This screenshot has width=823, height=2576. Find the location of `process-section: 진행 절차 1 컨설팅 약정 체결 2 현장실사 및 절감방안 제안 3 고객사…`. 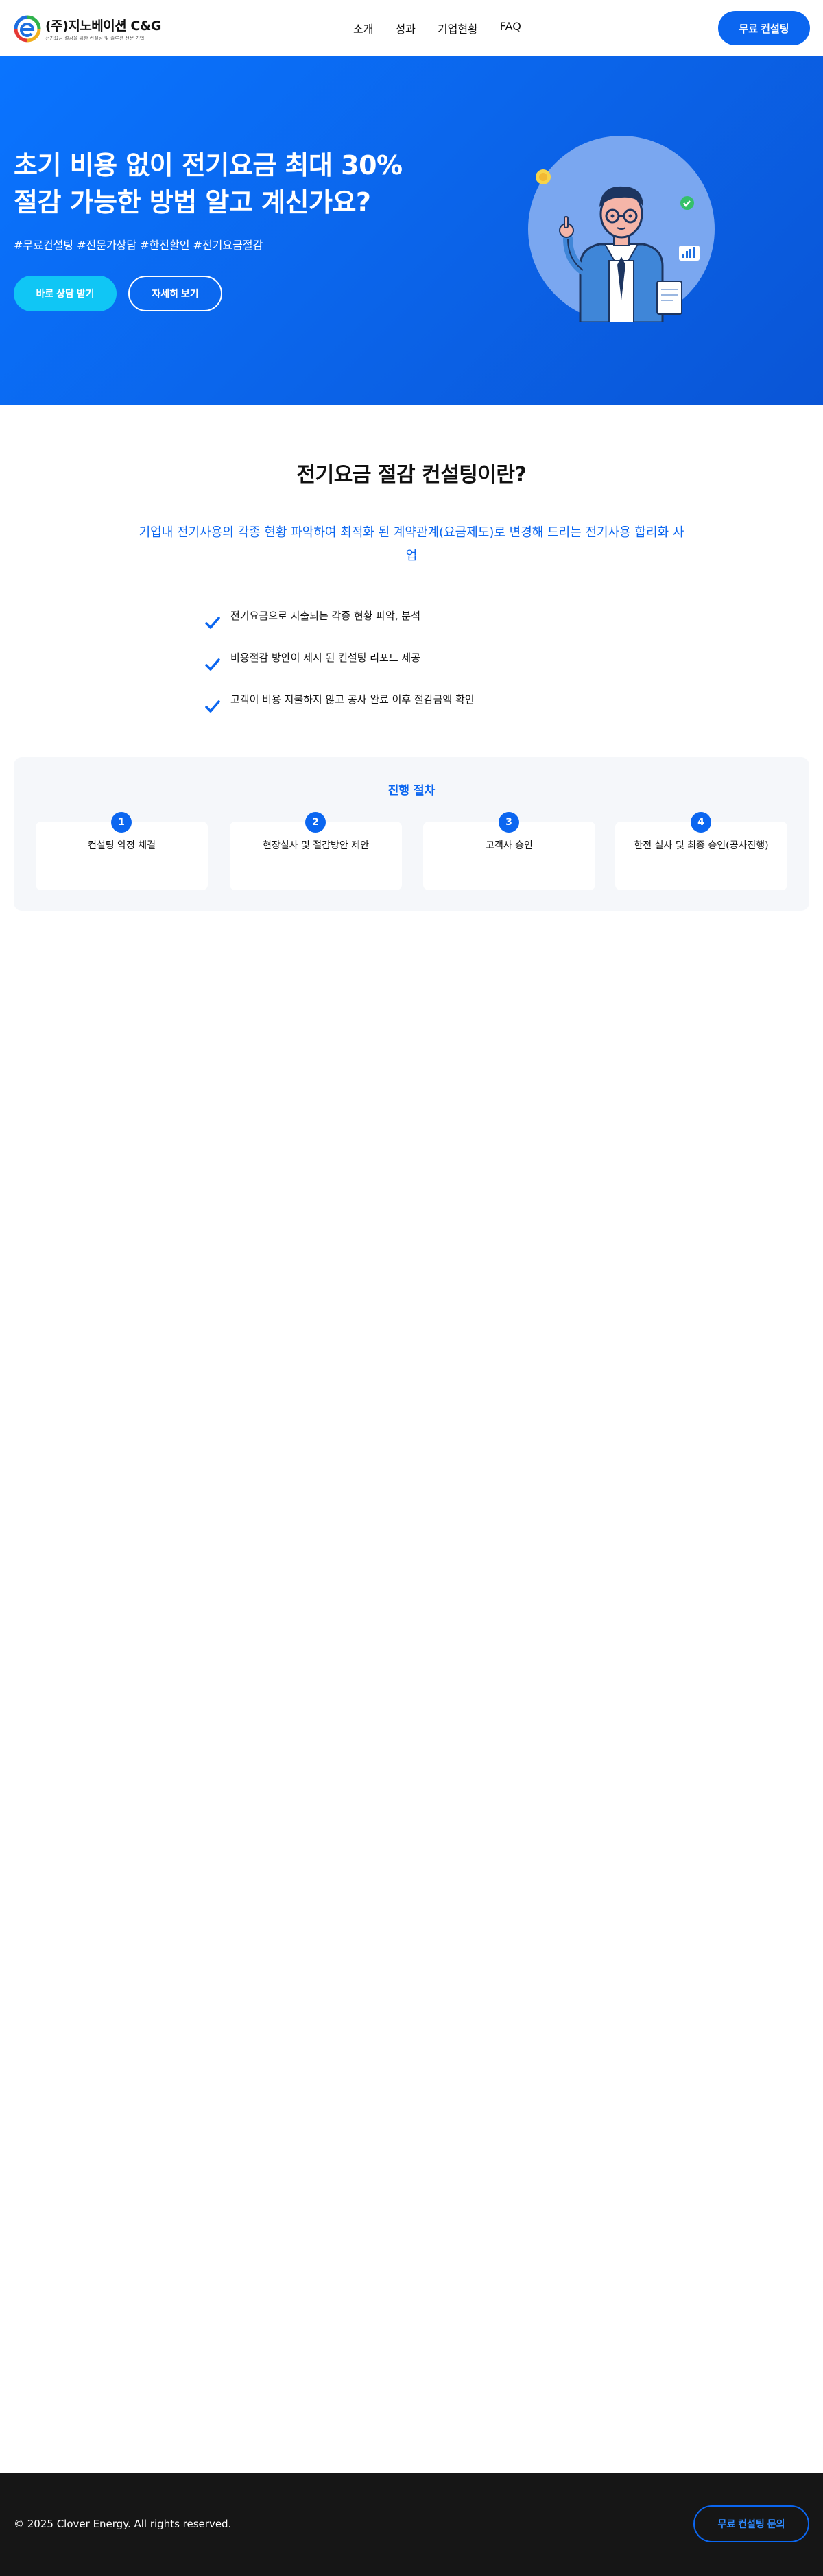

process-section: 진행 절차 1 컨설팅 약정 체결 2 현장실사 및 절감방안 제안 3 고객사… is located at coordinates (411, 834).